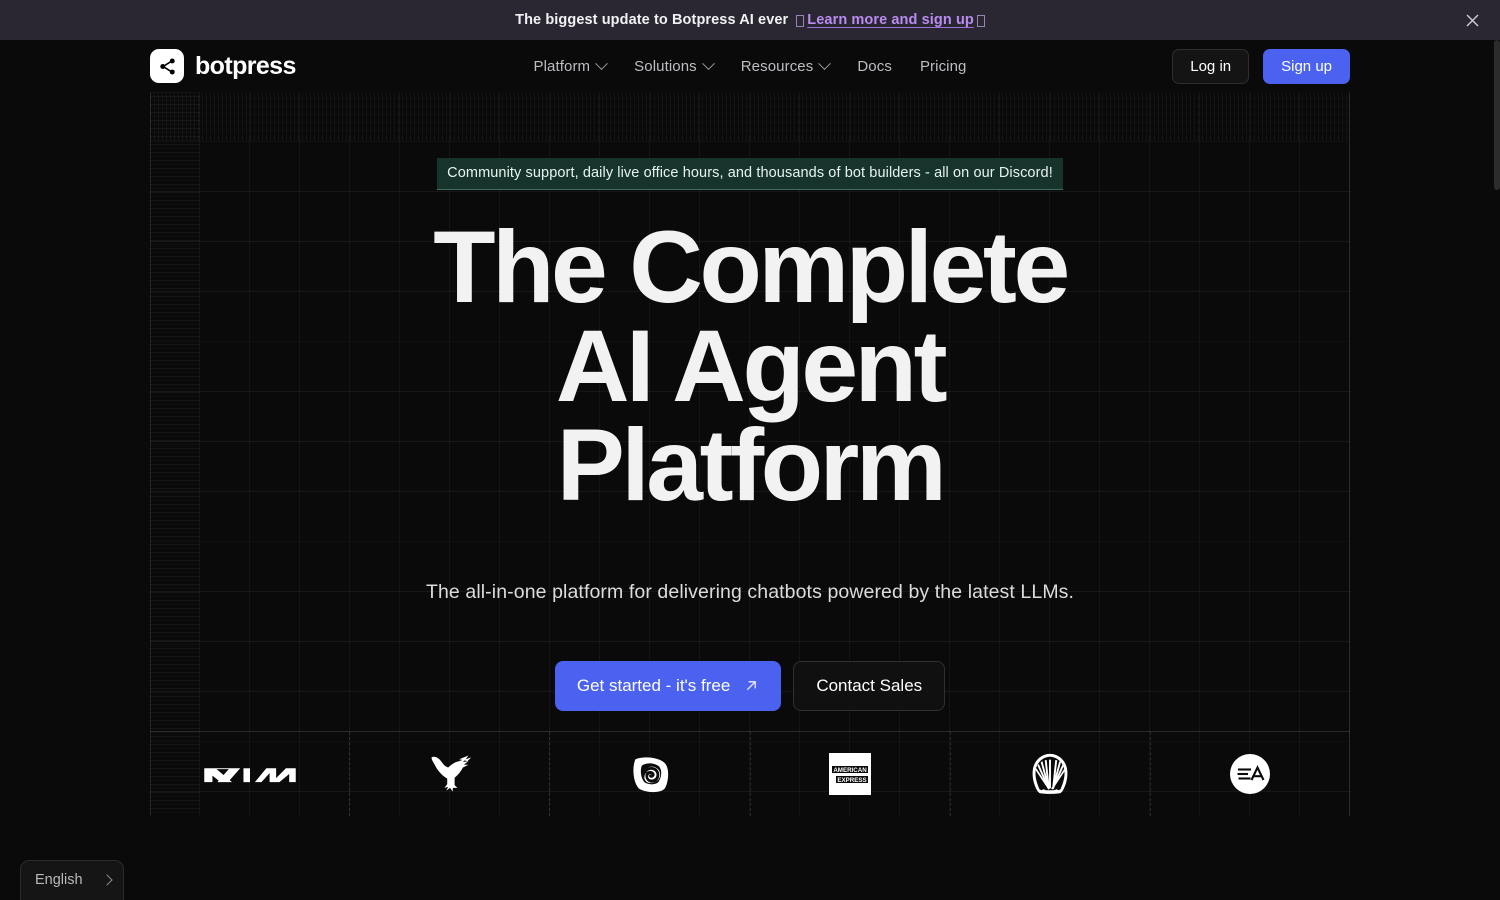 The height and width of the screenshot is (900, 1500). What do you see at coordinates (1261, 66) in the screenshot?
I see `auth-actions: Log in Sign up` at bounding box center [1261, 66].